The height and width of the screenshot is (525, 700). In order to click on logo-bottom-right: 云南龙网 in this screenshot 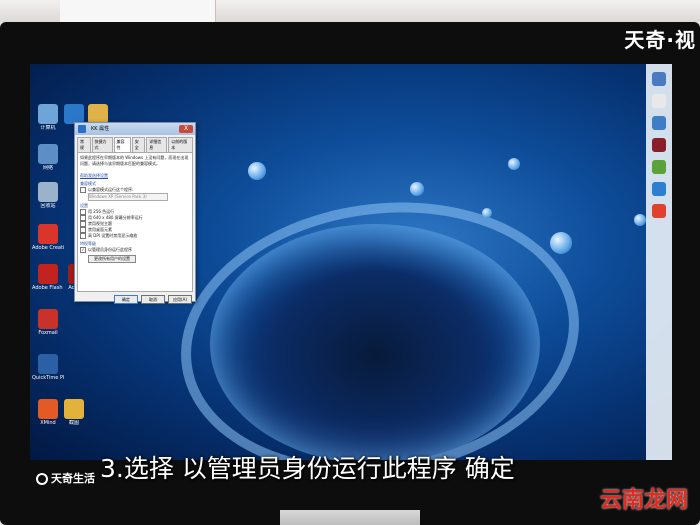, I will do `click(643, 500)`.